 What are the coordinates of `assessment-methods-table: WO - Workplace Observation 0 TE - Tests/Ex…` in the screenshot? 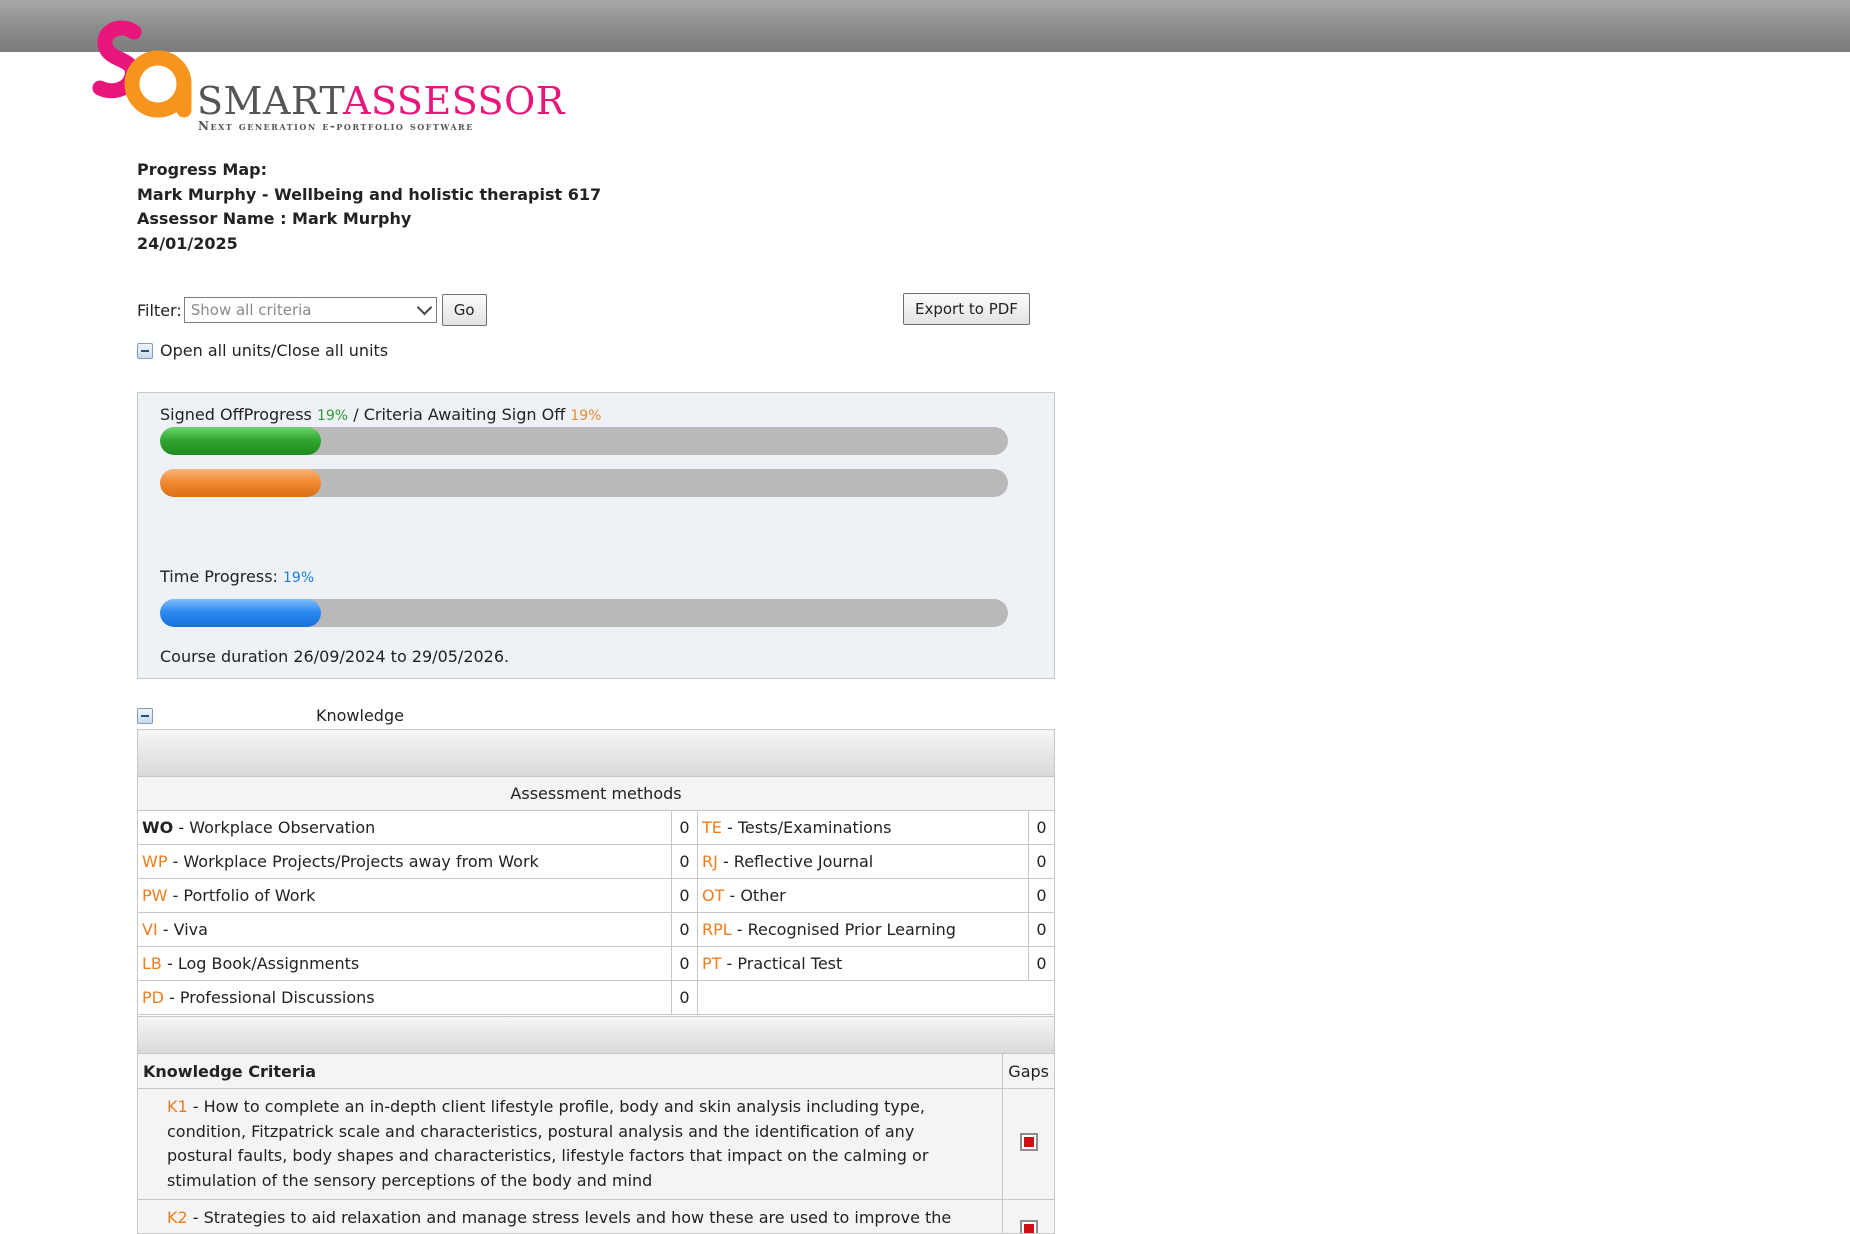 It's located at (596, 913).